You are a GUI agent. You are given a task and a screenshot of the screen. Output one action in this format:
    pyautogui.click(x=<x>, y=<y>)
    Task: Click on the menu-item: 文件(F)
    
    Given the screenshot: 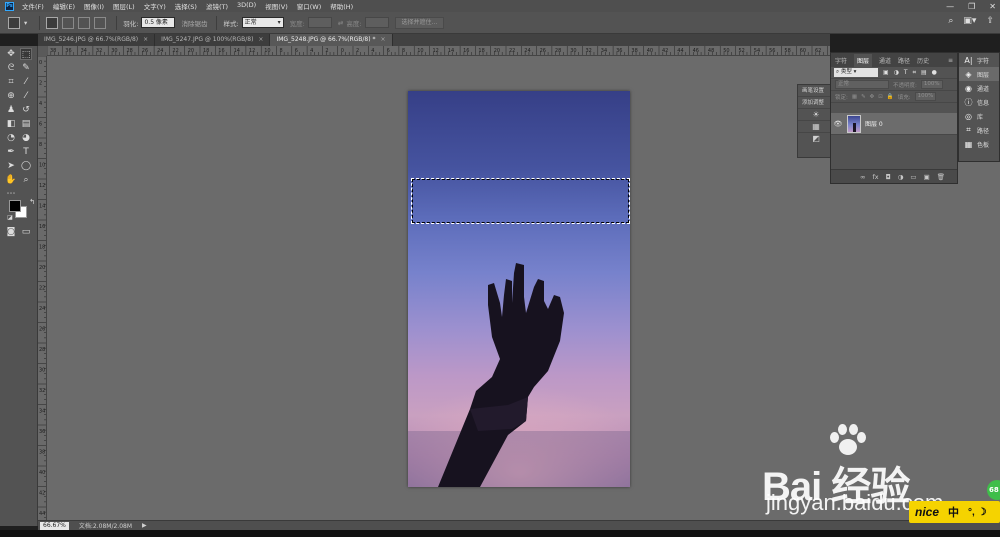 What is the action you would take?
    pyautogui.click(x=33, y=6)
    